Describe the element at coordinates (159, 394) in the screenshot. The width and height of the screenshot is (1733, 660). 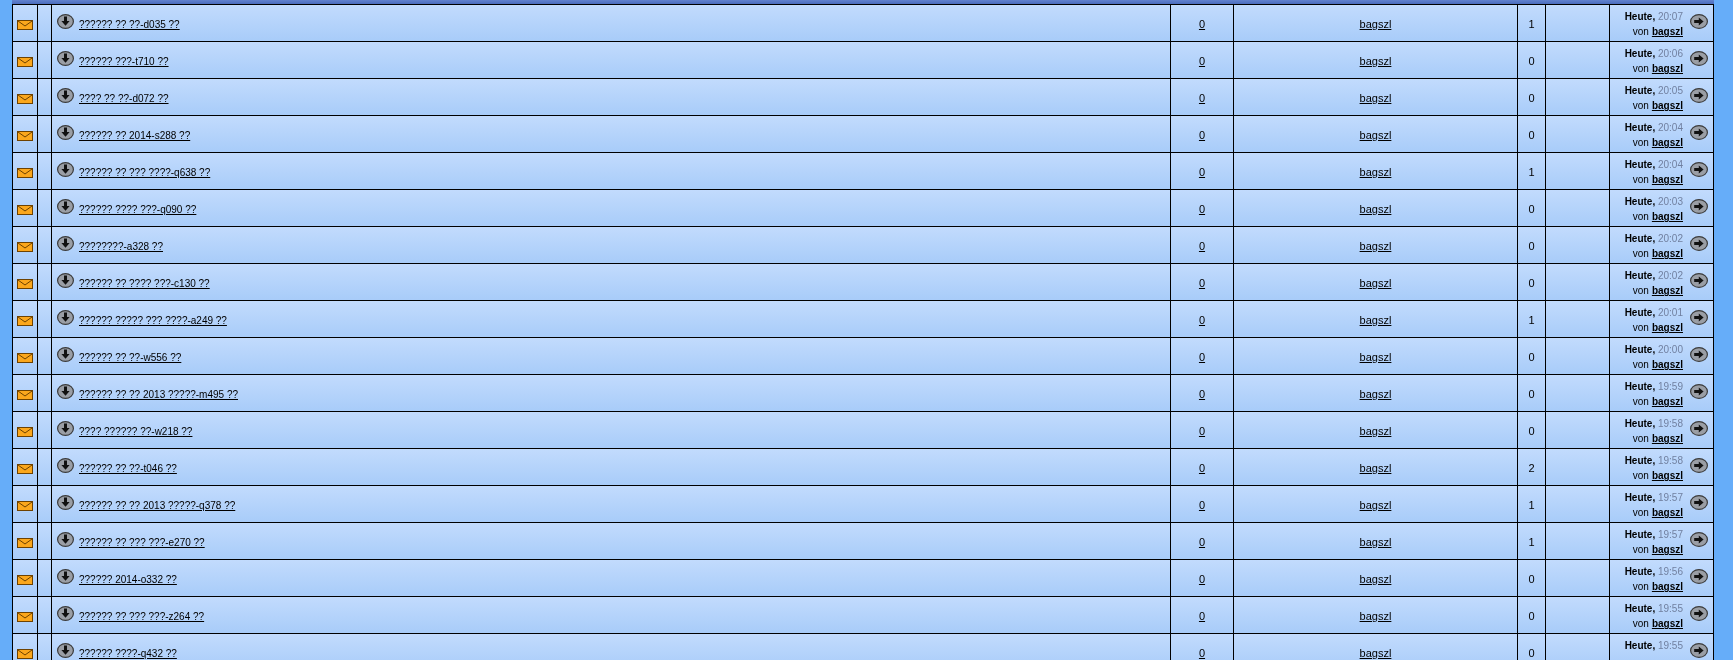
I see `thread-title-link: ?????? ?? ?? 2013 ?????-m495 ??` at that location.